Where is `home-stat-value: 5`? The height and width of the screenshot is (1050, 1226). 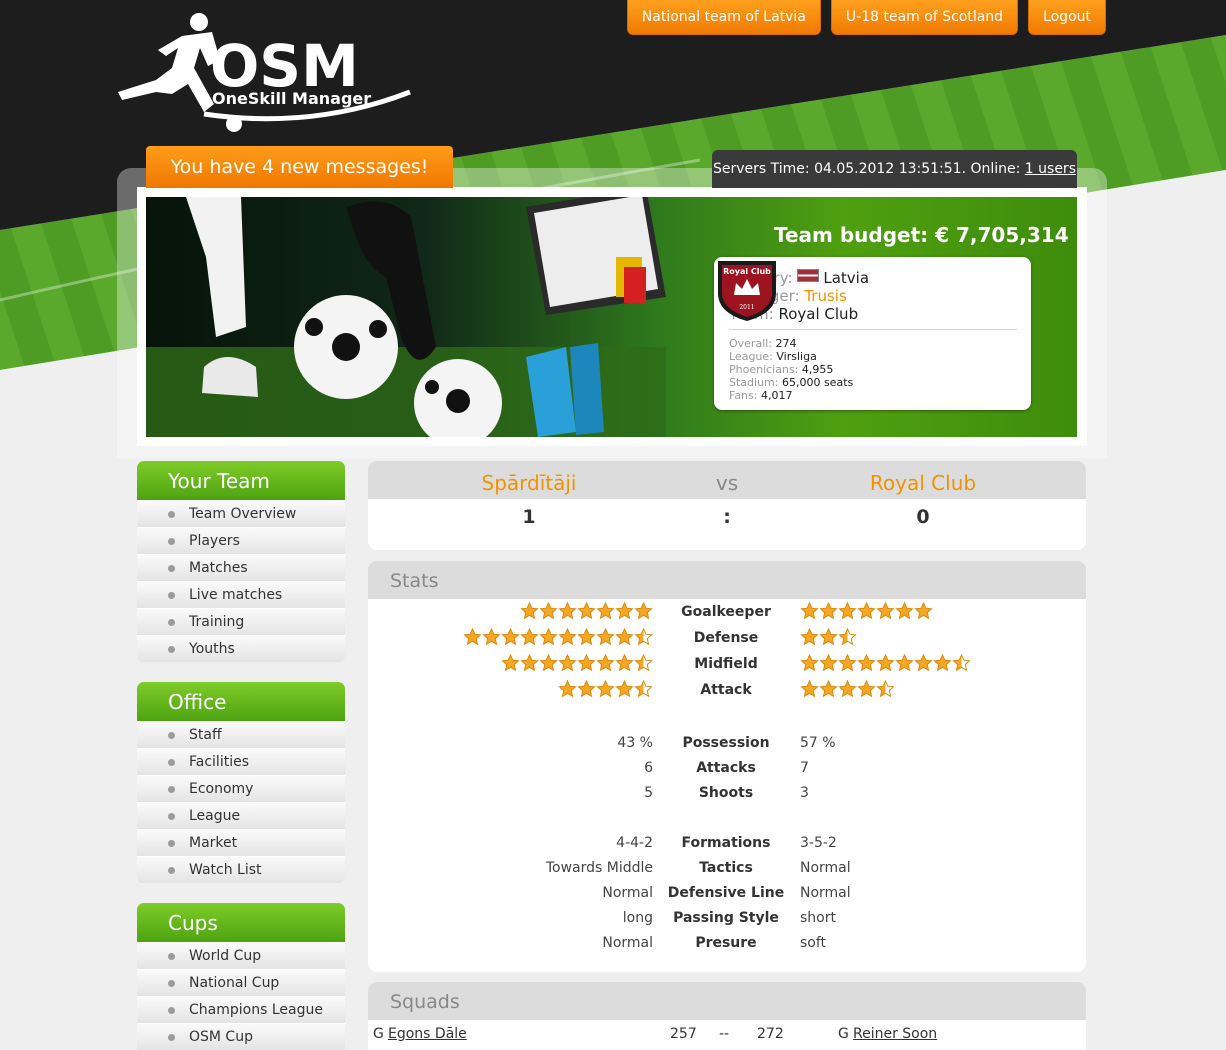 home-stat-value: 5 is located at coordinates (648, 793).